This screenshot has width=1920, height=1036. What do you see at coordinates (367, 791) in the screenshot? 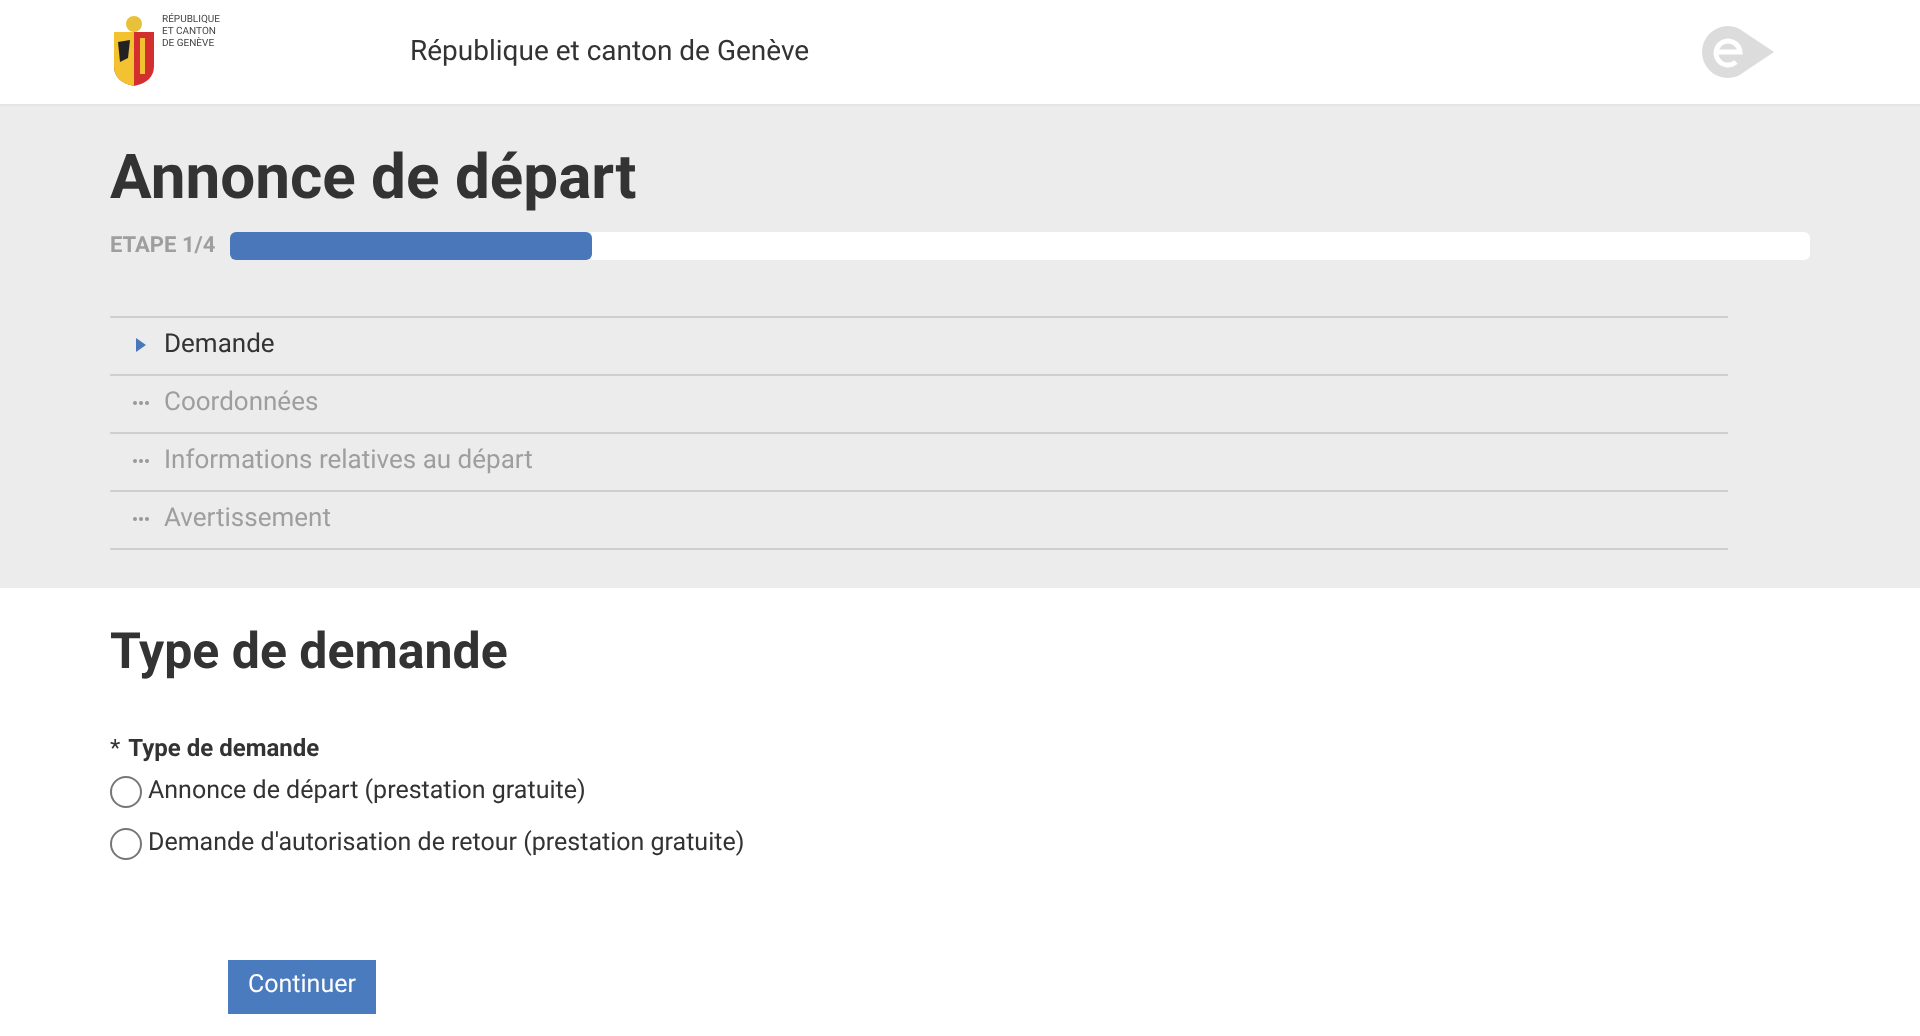
I see `radio-label: Annonce de départ (prestation gratuite)` at bounding box center [367, 791].